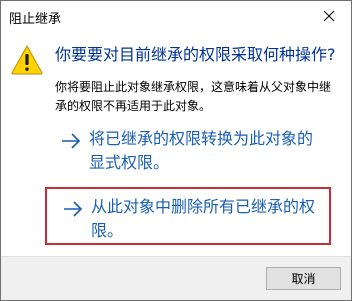 The height and width of the screenshot is (301, 352). Describe the element at coordinates (201, 150) in the screenshot. I see `option-label: 将已继承的权限转换为此对象的显式权限。` at that location.